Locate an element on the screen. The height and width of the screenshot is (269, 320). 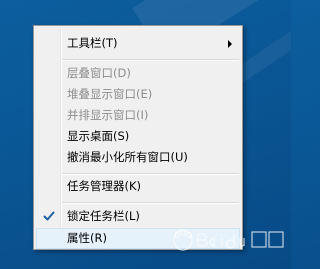
menu-item-label: 撤消最小化所有窗口(U) is located at coordinates (127, 157).